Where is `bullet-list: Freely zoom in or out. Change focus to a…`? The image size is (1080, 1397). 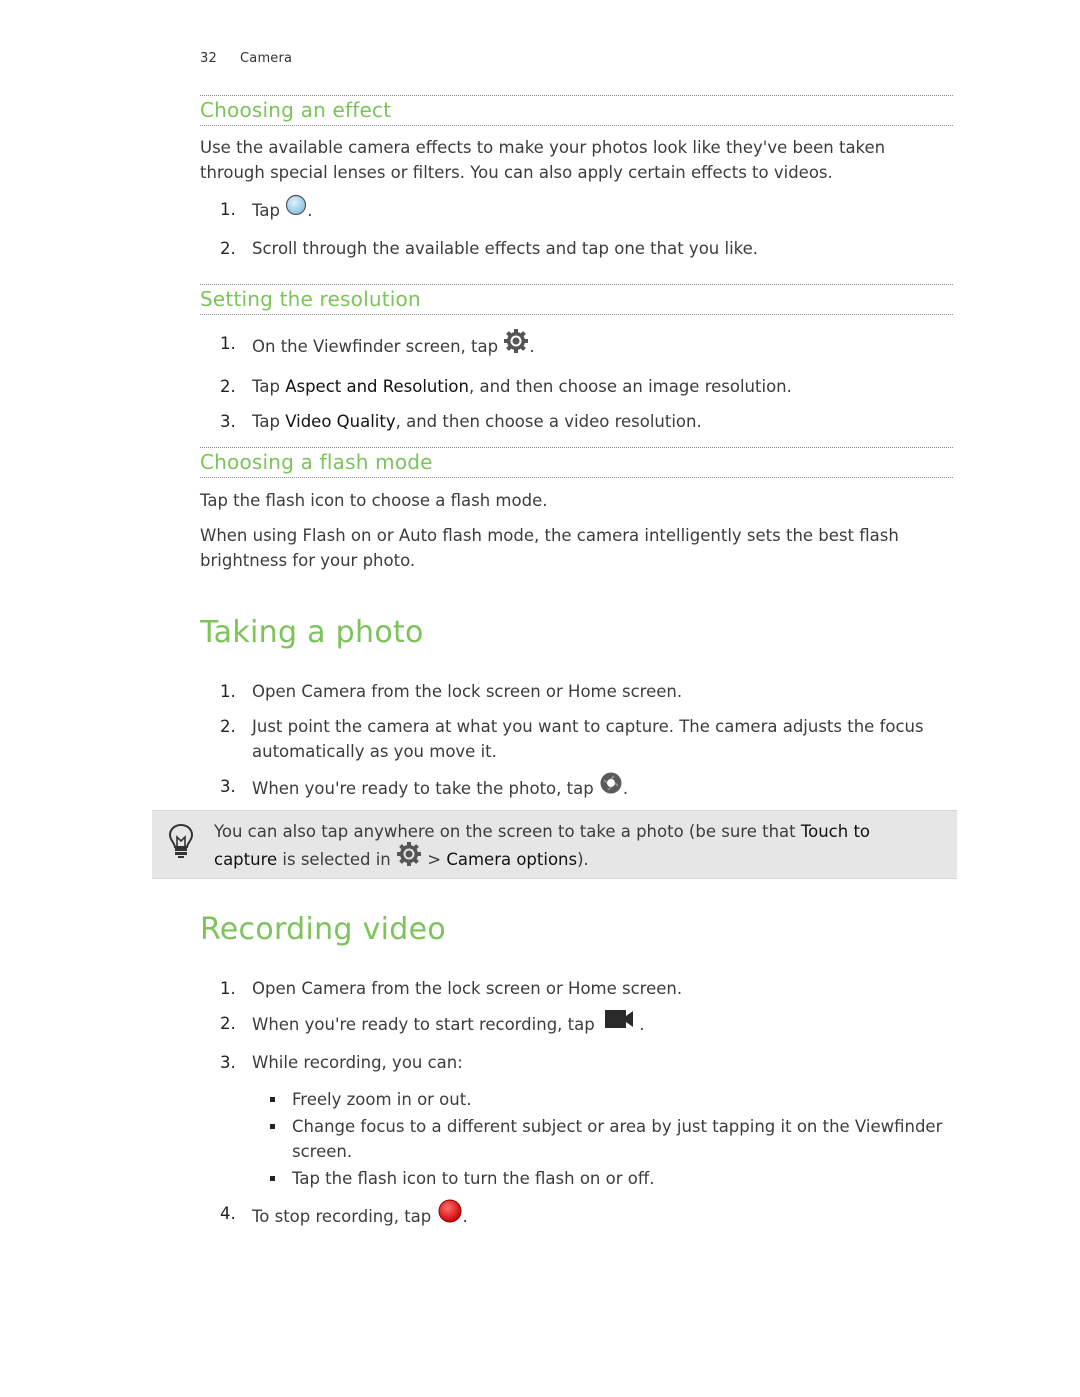 bullet-list: Freely zoom in or out. Change focus to a… is located at coordinates (576, 1139).